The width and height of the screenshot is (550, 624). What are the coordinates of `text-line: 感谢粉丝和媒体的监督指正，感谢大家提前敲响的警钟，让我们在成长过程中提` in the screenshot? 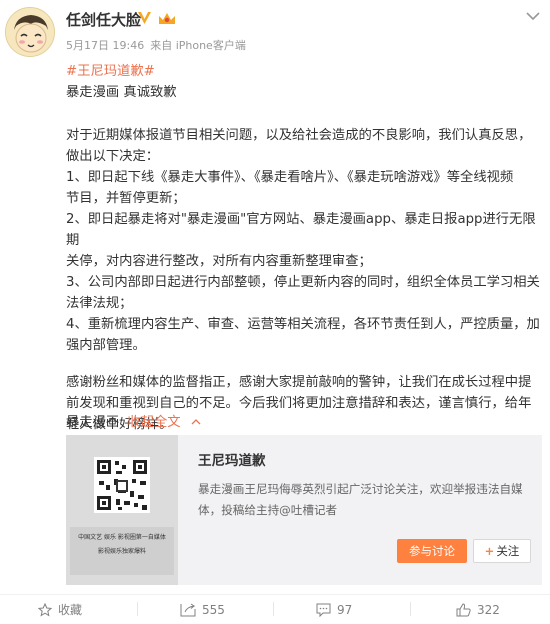 It's located at (299, 382).